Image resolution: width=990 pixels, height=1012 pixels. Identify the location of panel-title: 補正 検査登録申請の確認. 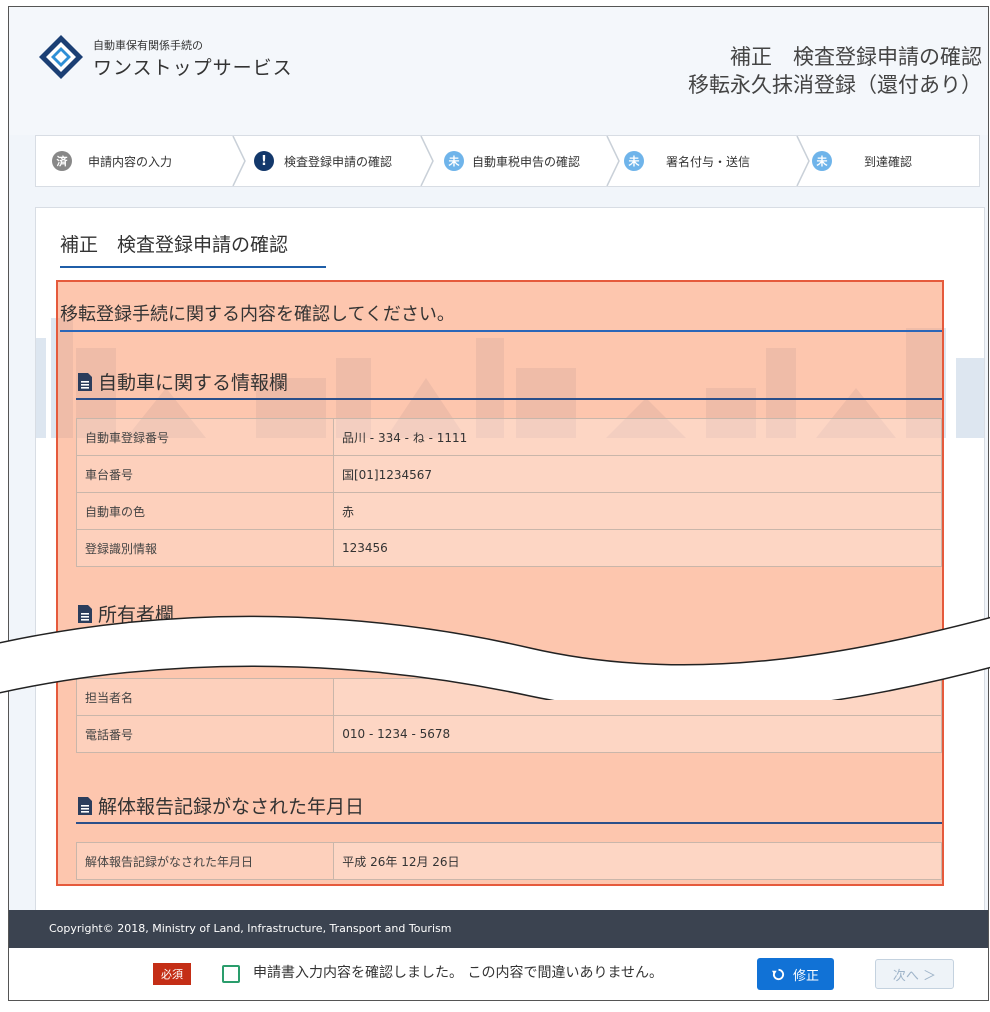
(174, 245).